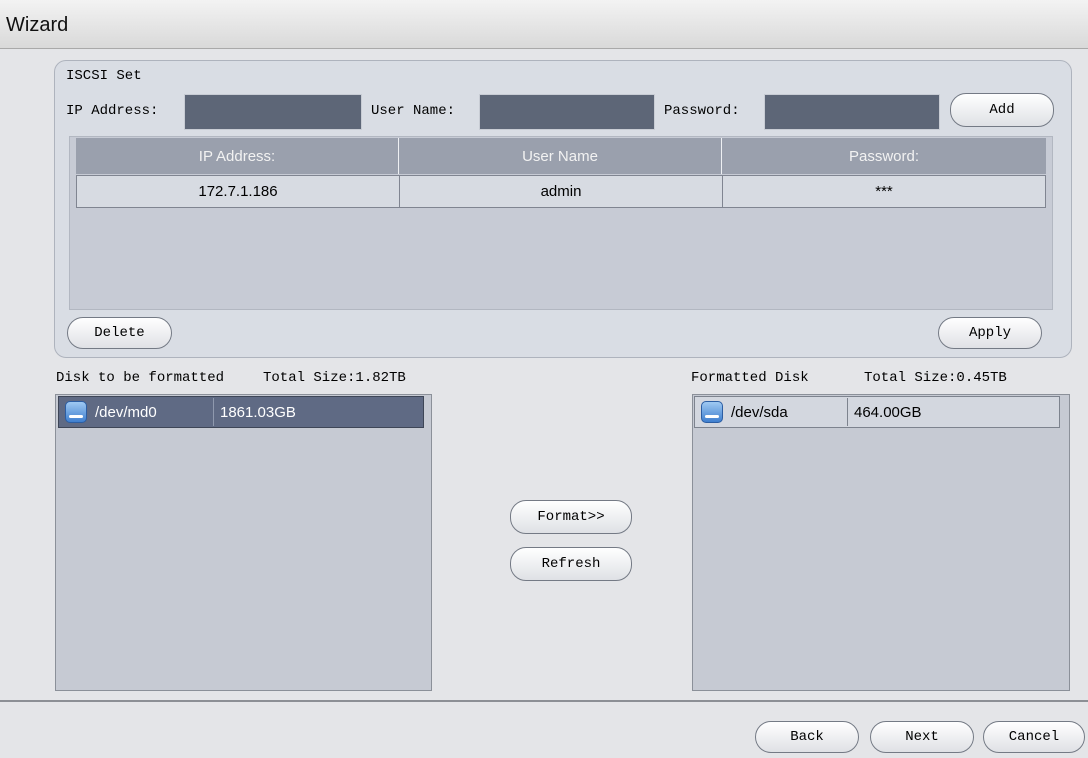  Describe the element at coordinates (881, 542) in the screenshot. I see `formatted-disk-list` at that location.